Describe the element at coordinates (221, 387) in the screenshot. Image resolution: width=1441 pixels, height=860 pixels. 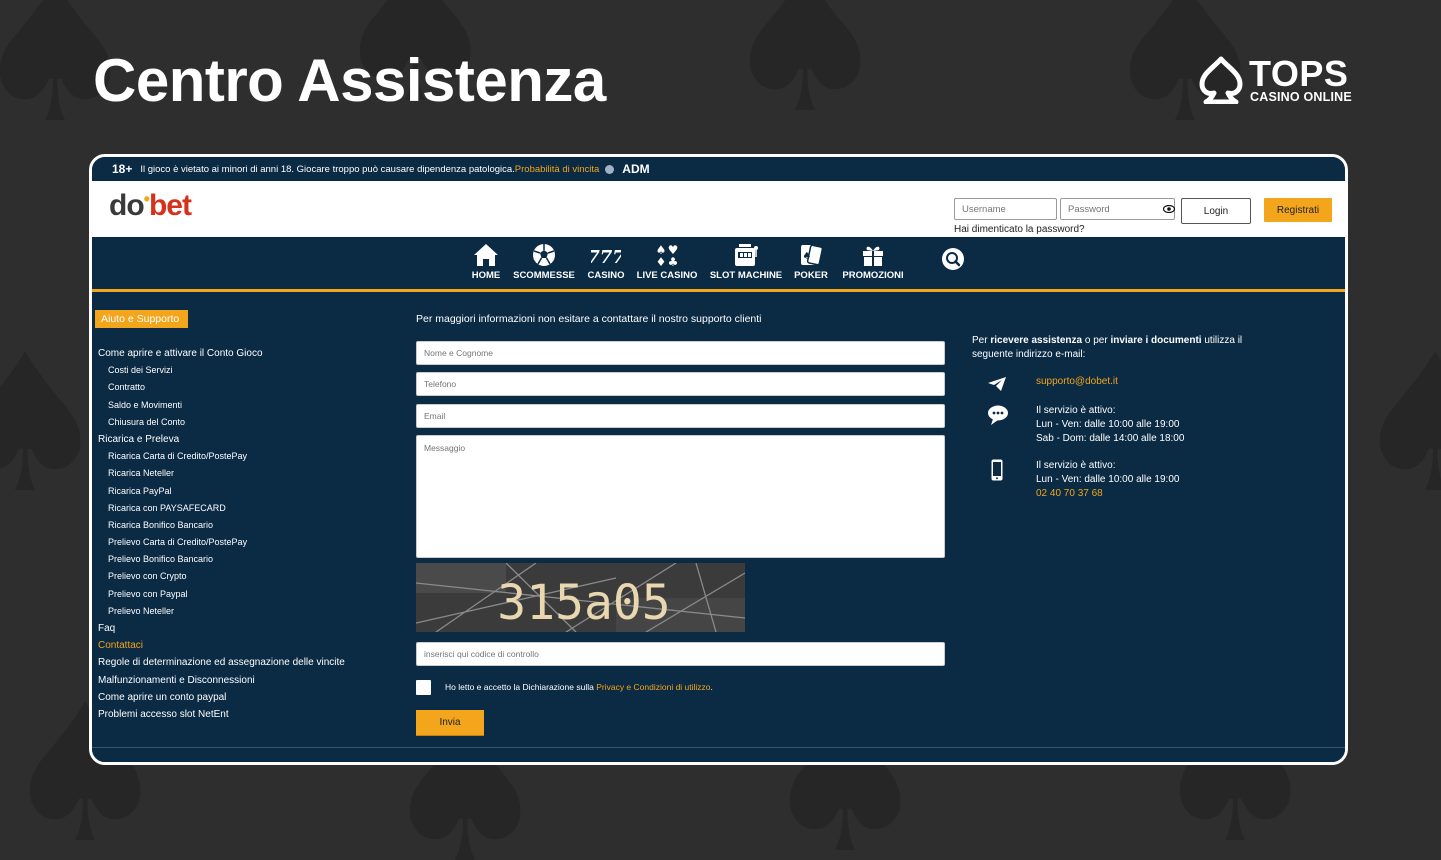
I see `sidebar-item: Contratto` at that location.